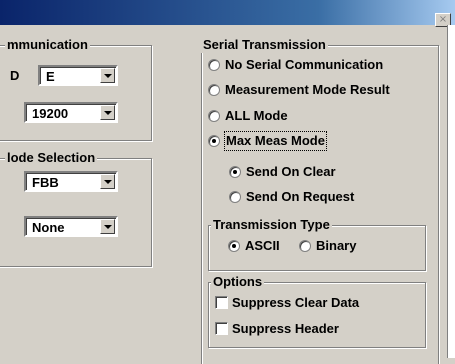 The image size is (455, 364). Describe the element at coordinates (47, 45) in the screenshot. I see `communication-group-title: mmunication` at that location.